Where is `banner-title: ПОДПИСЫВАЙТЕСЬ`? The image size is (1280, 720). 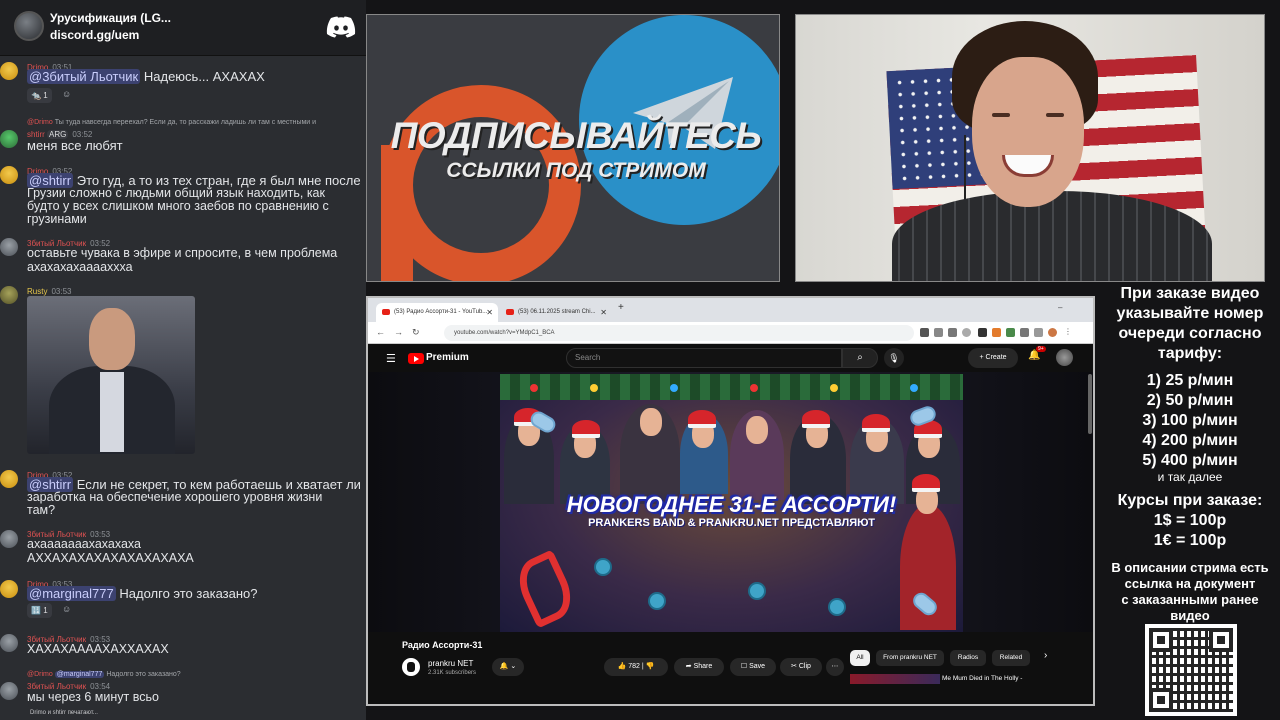 banner-title: ПОДПИСЫВАЙТЕСЬ is located at coordinates (576, 135).